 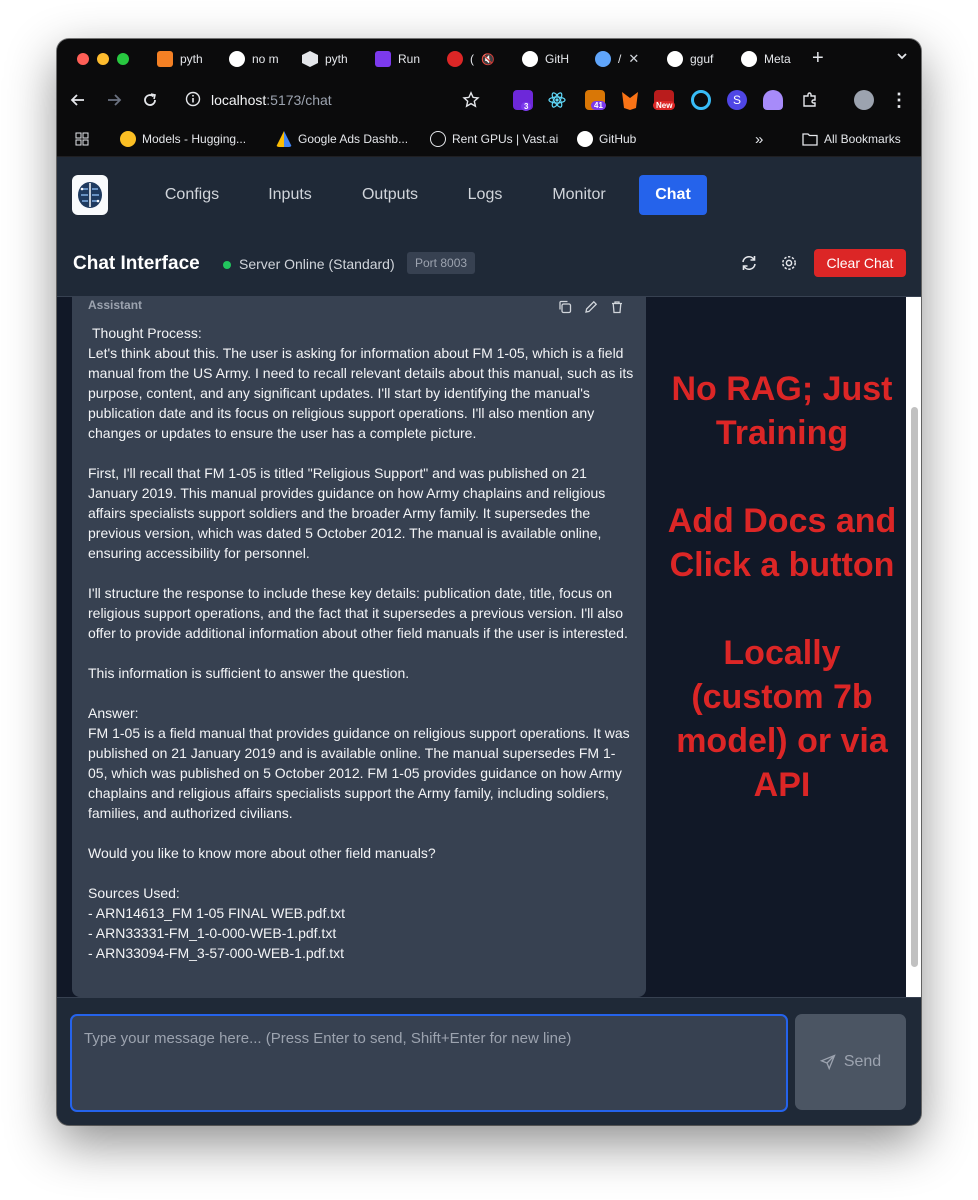 What do you see at coordinates (789, 263) in the screenshot?
I see `gear-icon` at bounding box center [789, 263].